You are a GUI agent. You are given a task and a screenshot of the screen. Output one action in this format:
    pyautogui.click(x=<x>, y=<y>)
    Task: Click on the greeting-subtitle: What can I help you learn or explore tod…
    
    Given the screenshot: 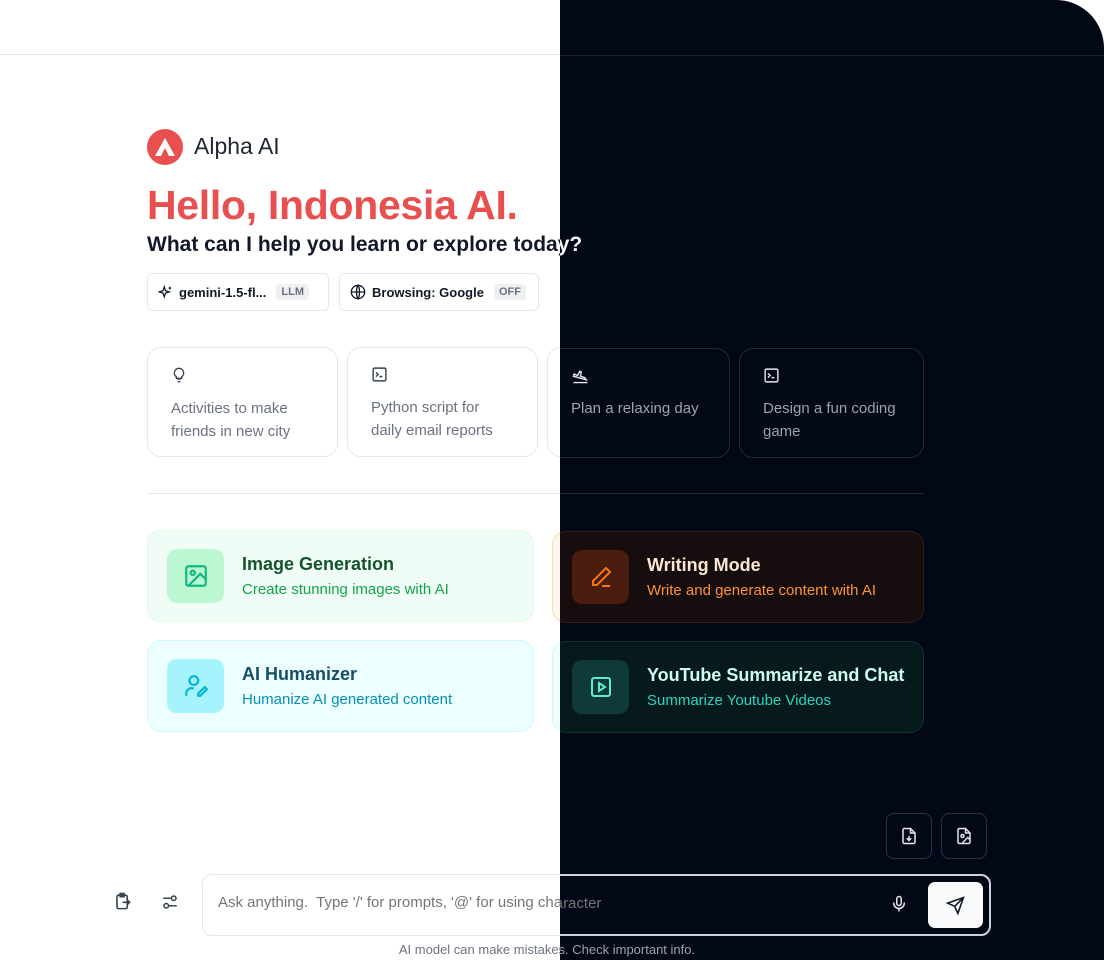 What is the action you would take?
    pyautogui.click(x=365, y=244)
    